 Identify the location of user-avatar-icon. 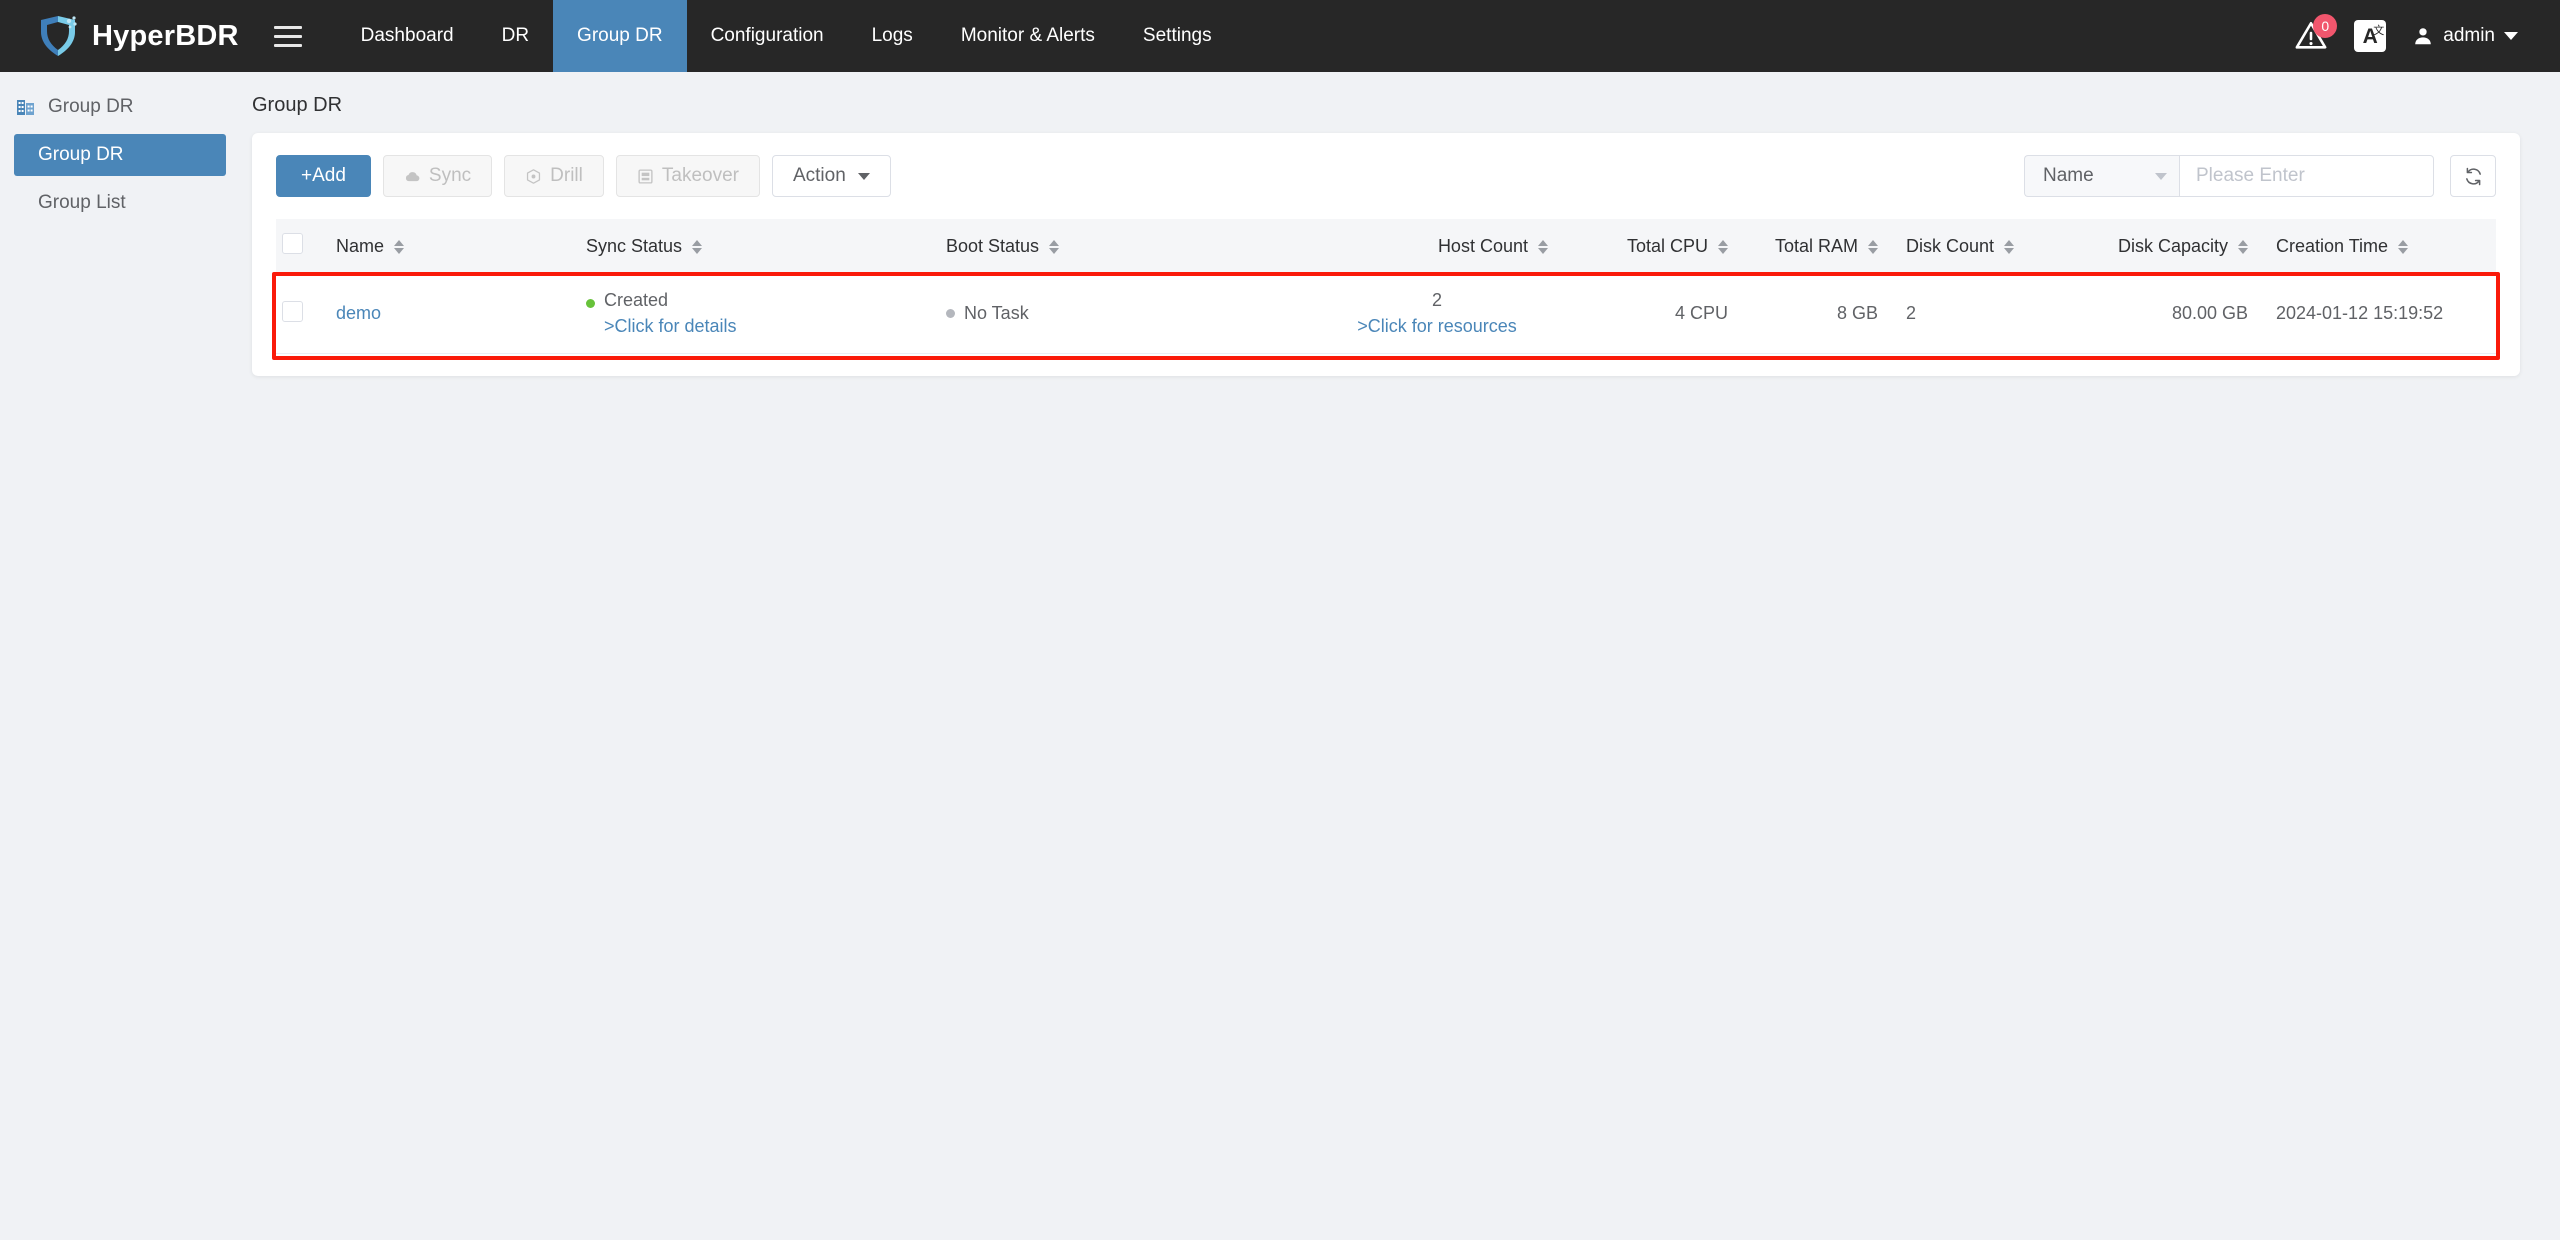
(2423, 36).